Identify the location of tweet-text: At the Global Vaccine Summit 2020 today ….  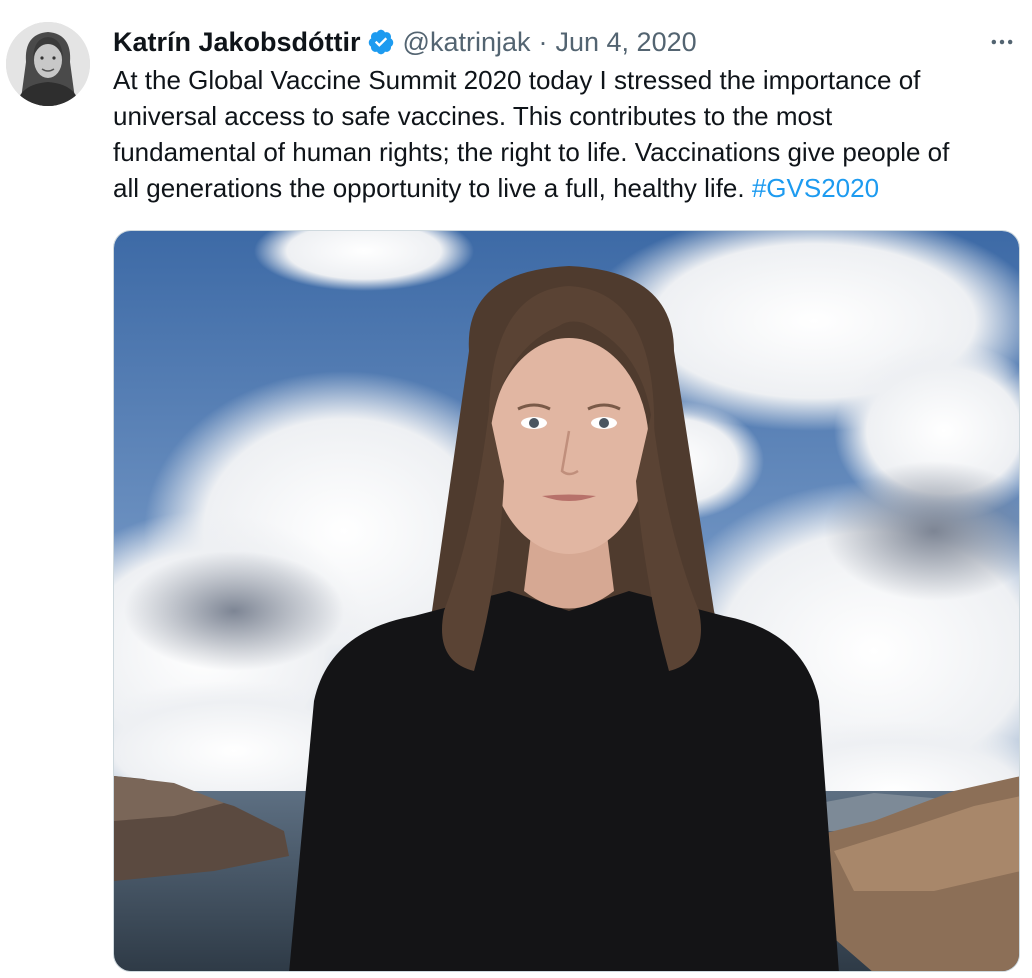
(563, 134).